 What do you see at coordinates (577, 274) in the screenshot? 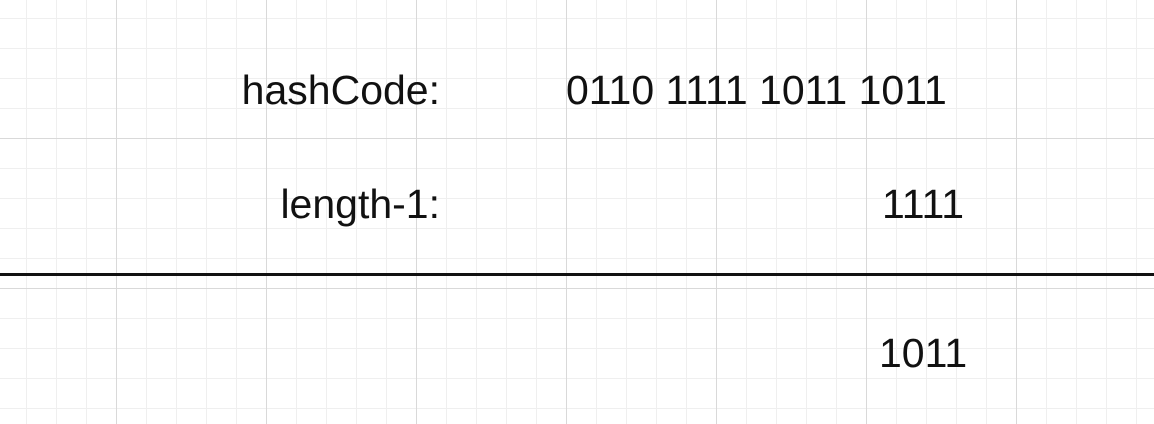
I see `divider-line` at bounding box center [577, 274].